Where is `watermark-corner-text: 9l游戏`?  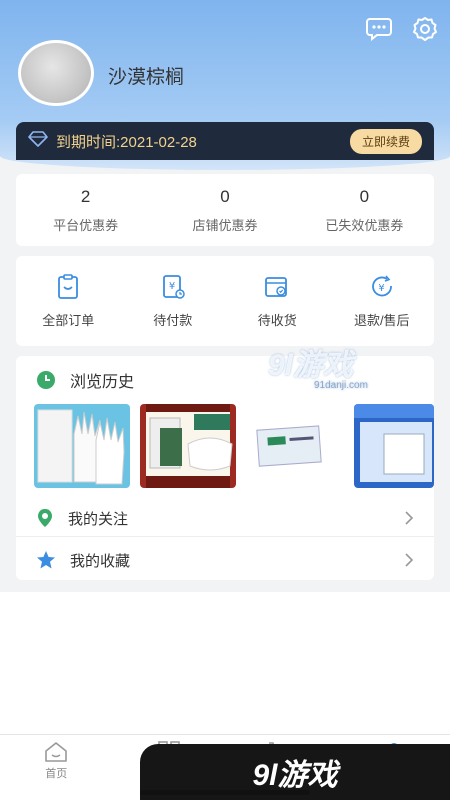
watermark-corner-text: 9l游戏 is located at coordinates (295, 775).